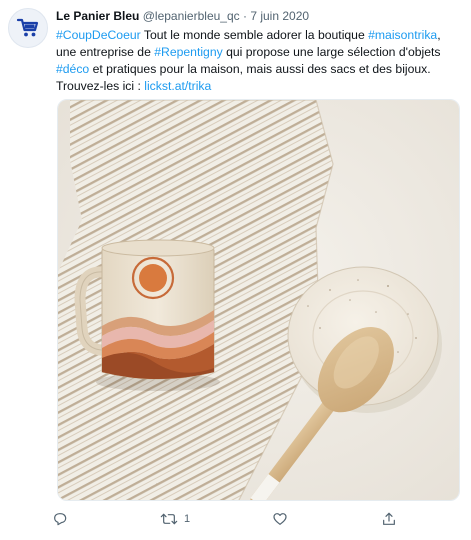 This screenshot has width=471, height=540. I want to click on retweet-icon, so click(169, 519).